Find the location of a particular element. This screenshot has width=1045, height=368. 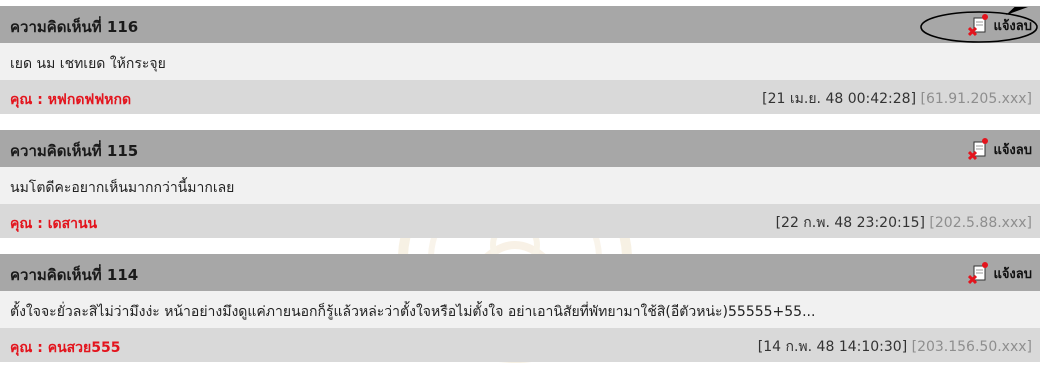

comment-meta: [14 ก.พ. 48 14:10:30] [203.156.50.xxx] is located at coordinates (895, 347).